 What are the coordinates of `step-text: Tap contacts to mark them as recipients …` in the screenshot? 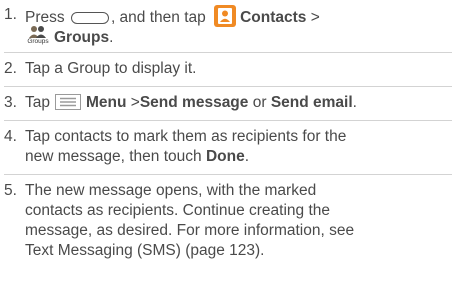 It's located at (186, 136).